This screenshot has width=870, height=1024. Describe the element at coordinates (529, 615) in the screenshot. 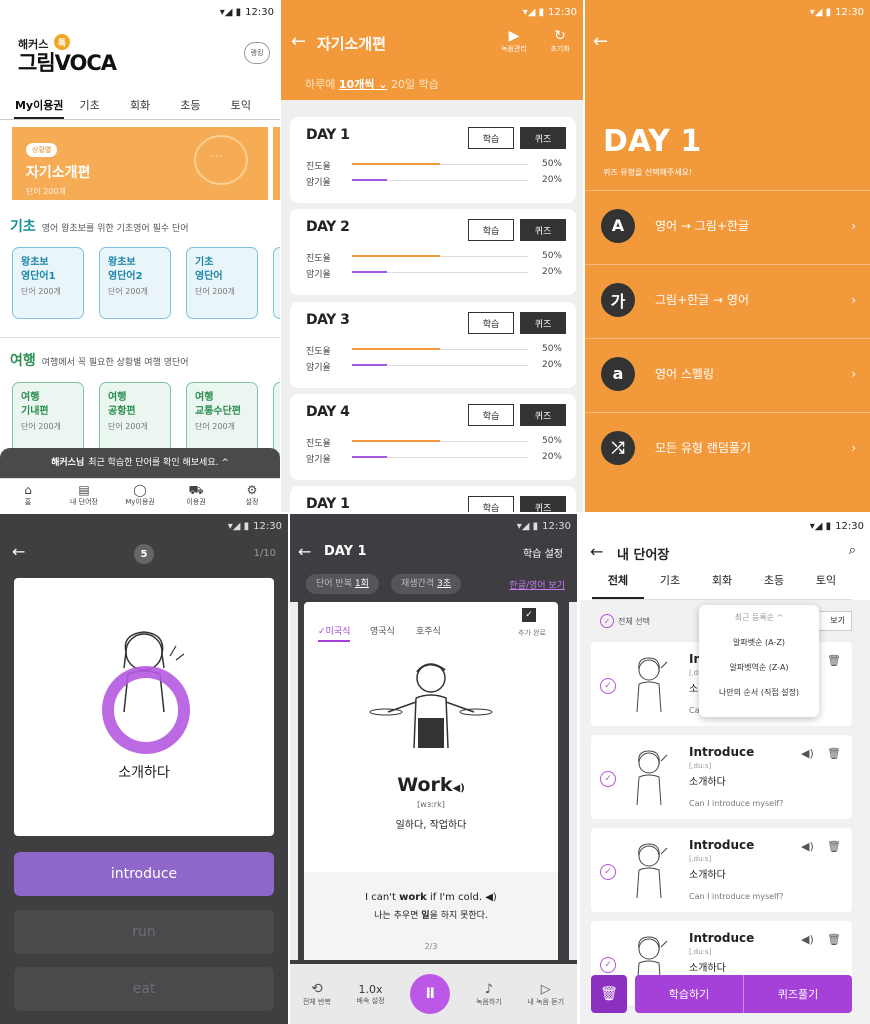

I see `check-icon: ✓` at that location.